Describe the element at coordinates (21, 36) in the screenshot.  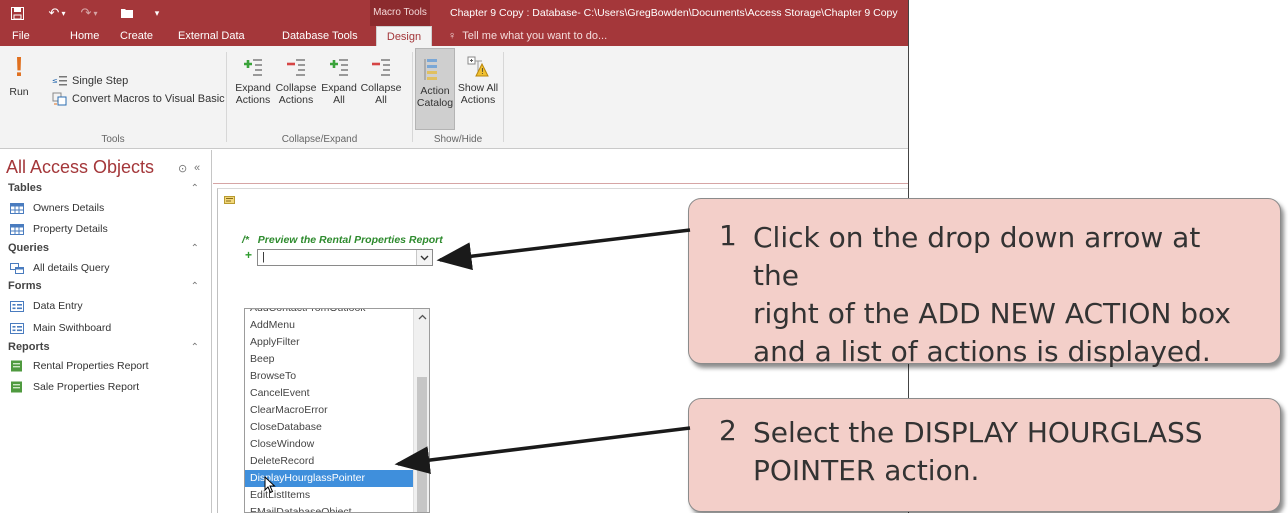
I see `tab-file: File` at that location.